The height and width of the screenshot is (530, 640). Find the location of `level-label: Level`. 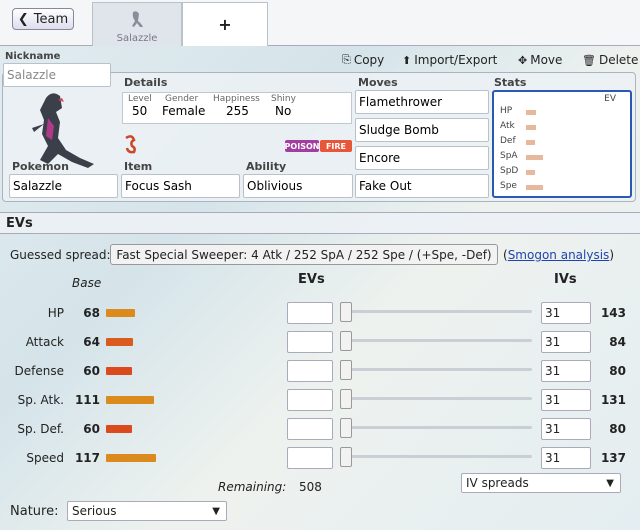

level-label: Level is located at coordinates (140, 99).